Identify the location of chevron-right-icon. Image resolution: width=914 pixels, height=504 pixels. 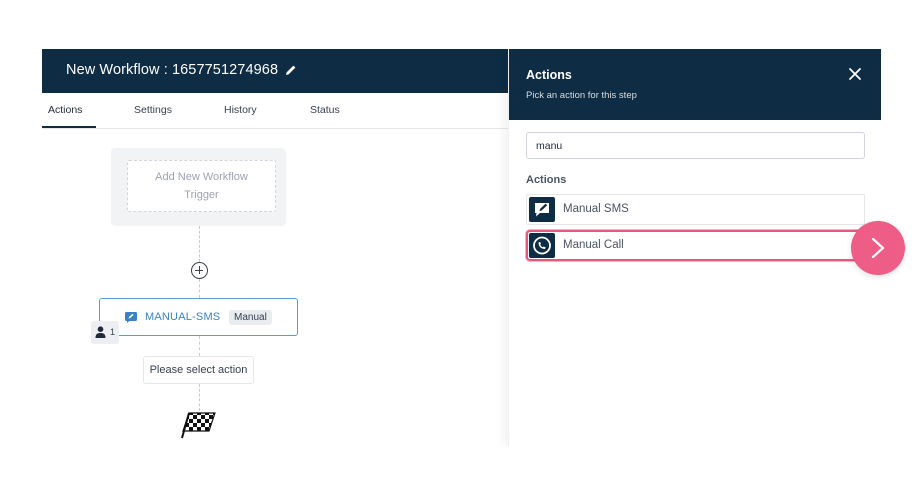
(878, 248).